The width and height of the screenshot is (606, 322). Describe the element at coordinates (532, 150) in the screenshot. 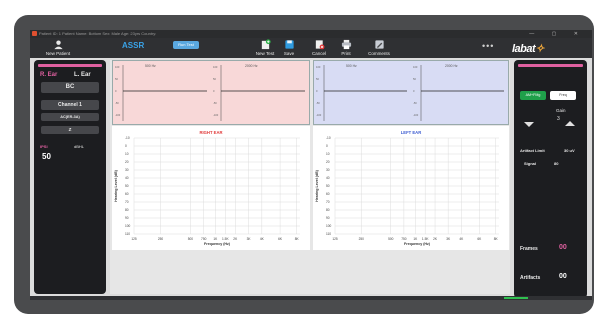

I see `artifact-limit-label: Artifact Limit` at that location.